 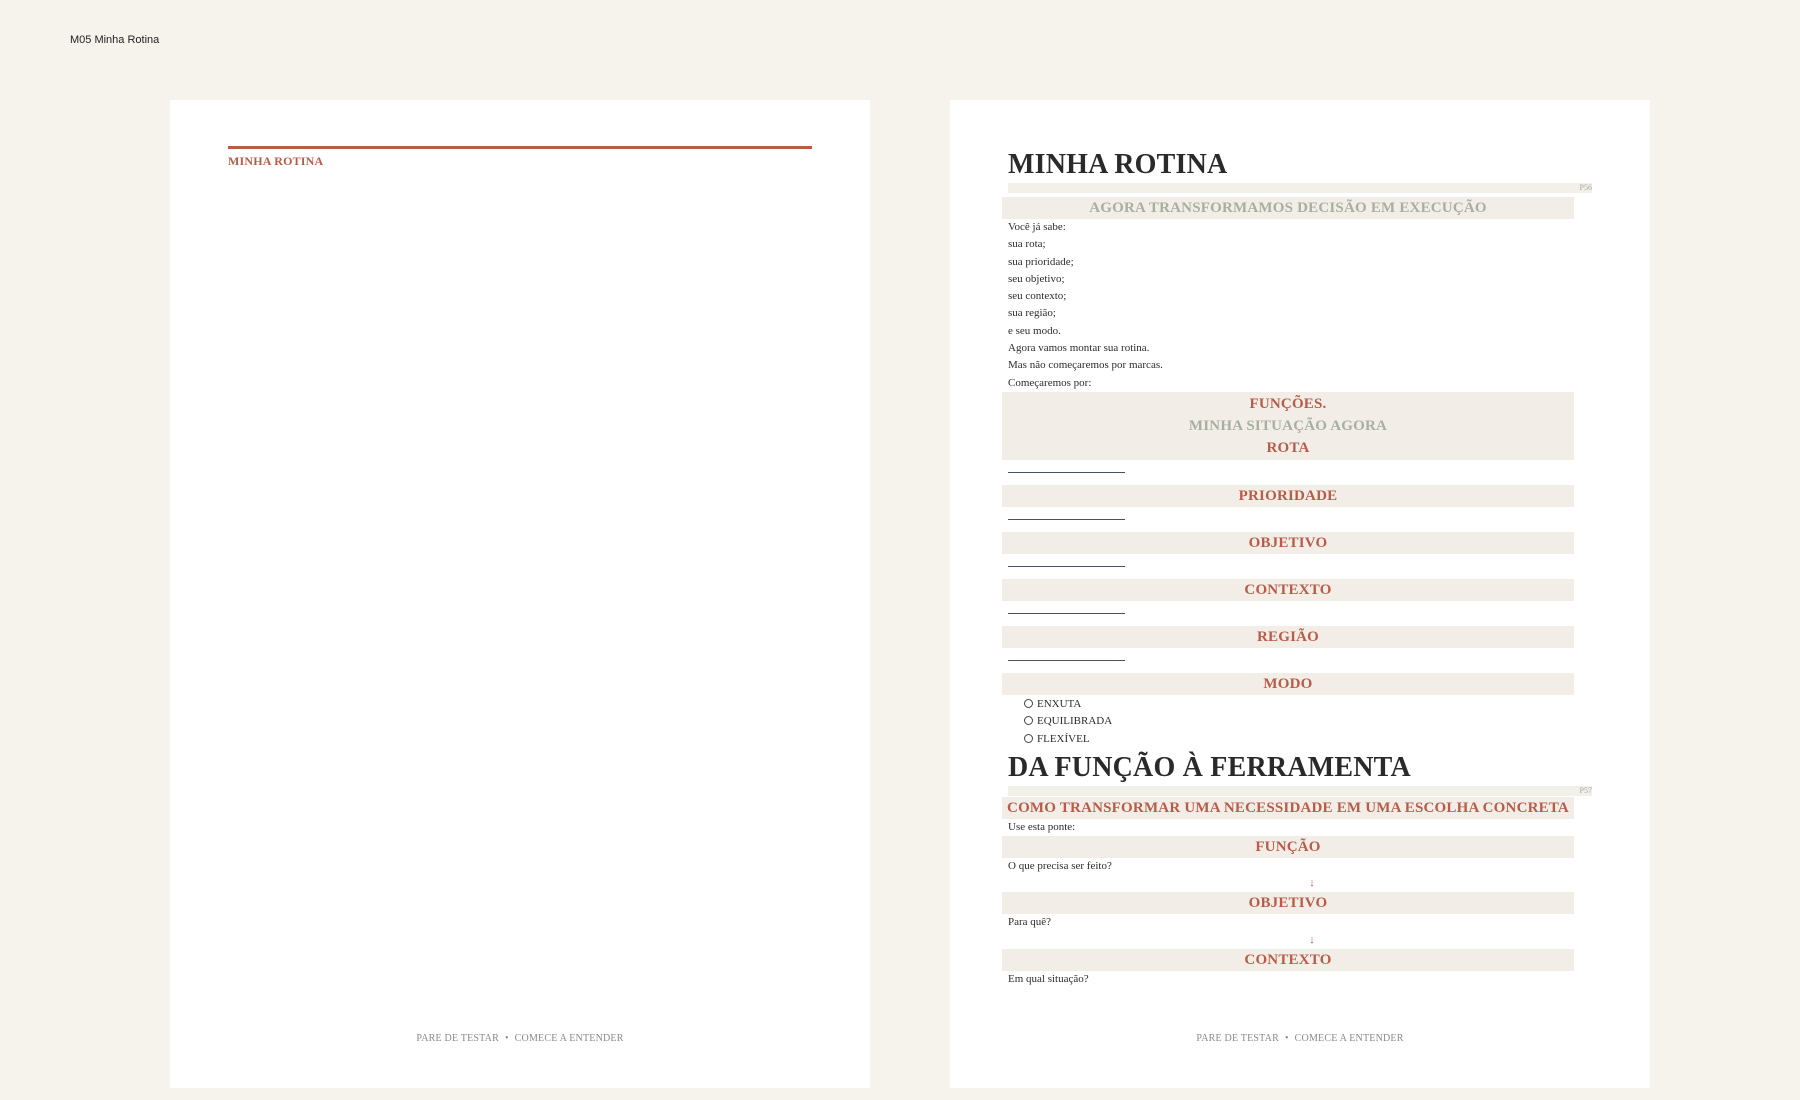 I want to click on title-rule, so click(x=520, y=147).